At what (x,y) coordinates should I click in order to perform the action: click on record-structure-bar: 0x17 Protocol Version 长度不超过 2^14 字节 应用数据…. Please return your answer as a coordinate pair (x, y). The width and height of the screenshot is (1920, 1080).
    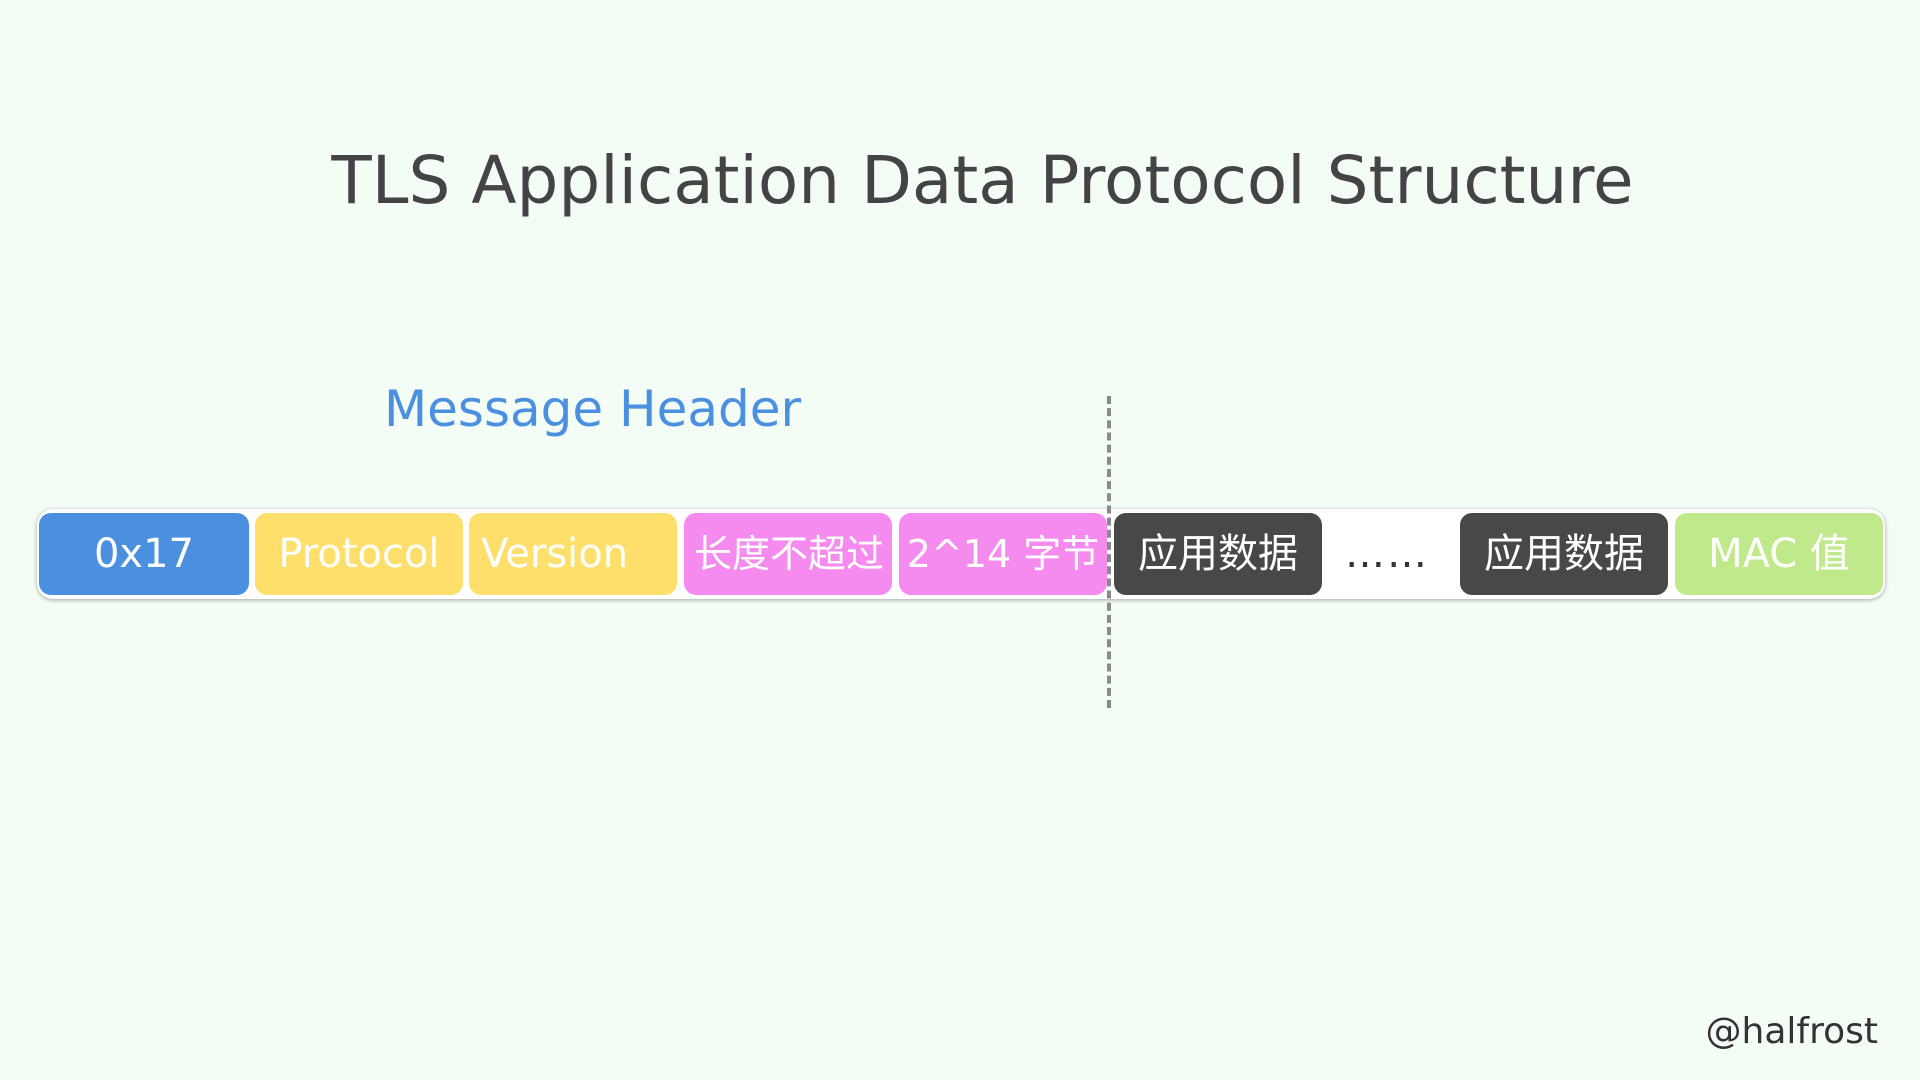
    Looking at the image, I should click on (961, 554).